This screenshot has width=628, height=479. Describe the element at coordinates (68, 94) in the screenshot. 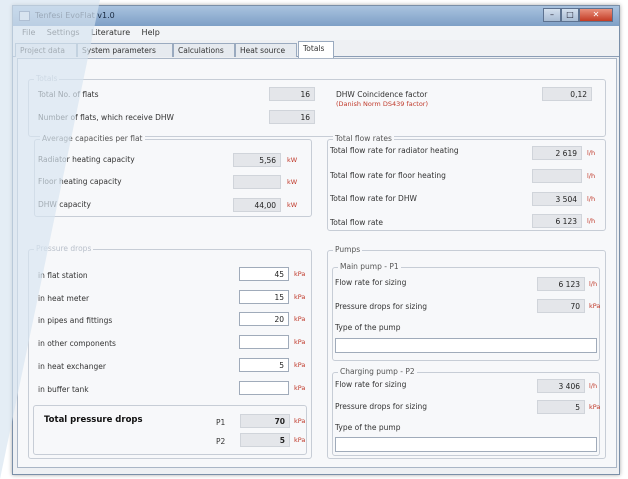

I see `total-flats-label: Total No. of flats` at that location.